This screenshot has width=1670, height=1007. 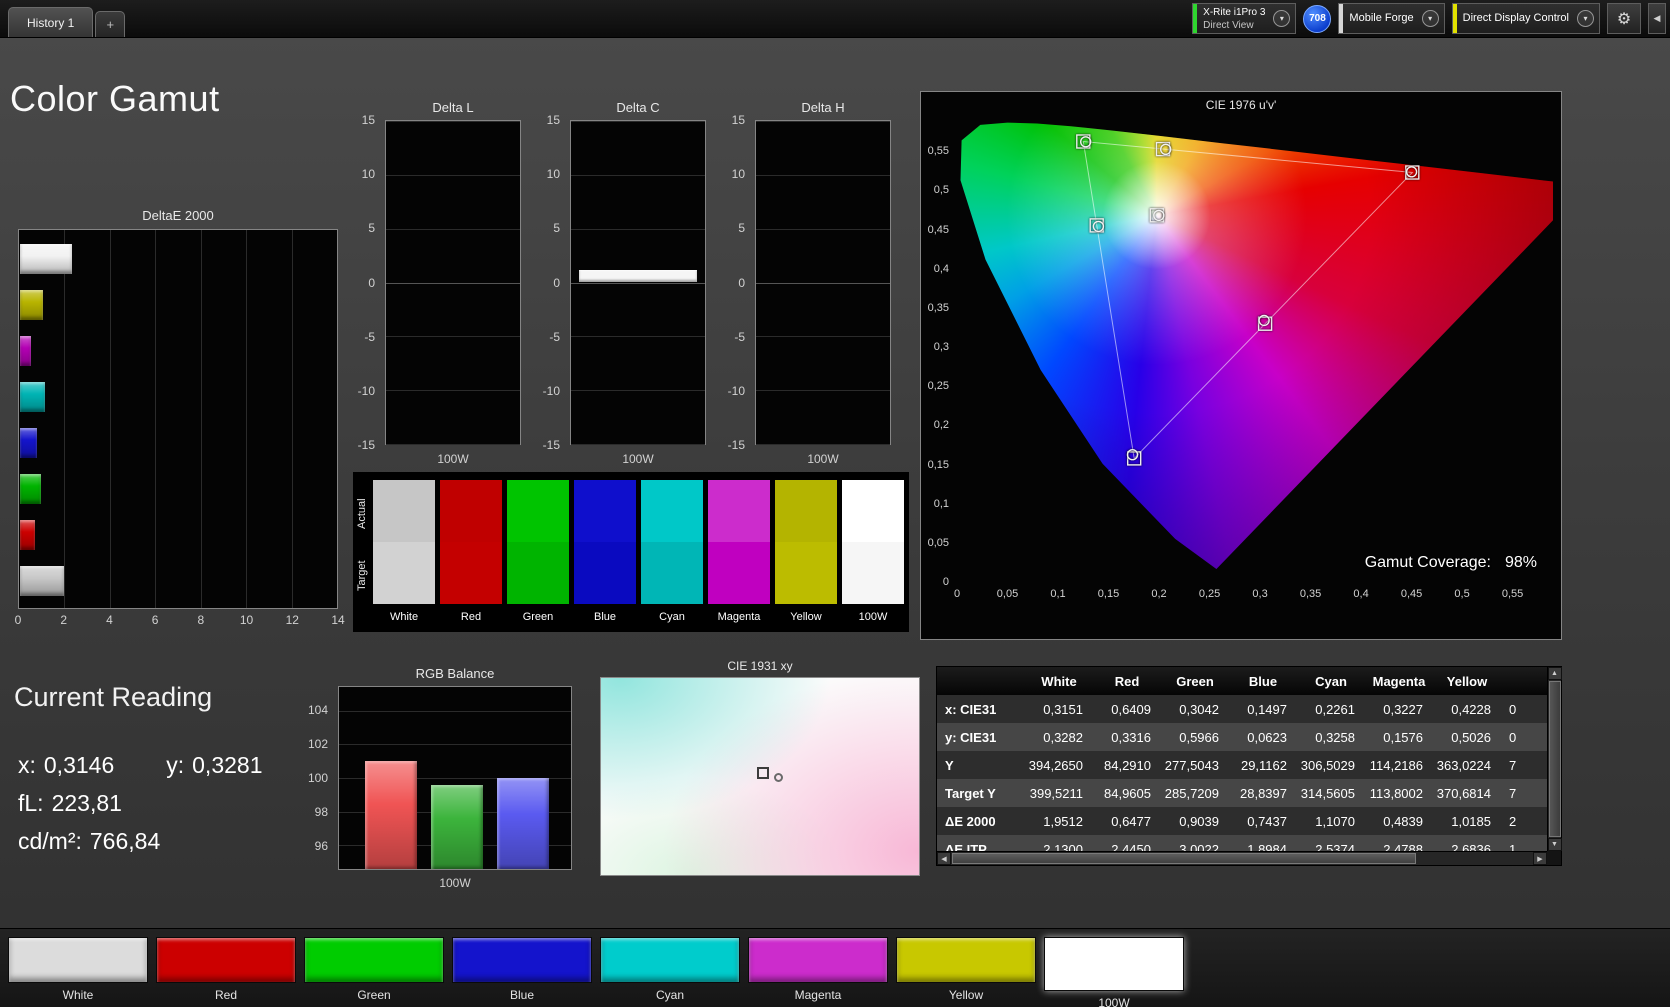 What do you see at coordinates (1059, 793) in the screenshot?
I see `table-cell: 399,5211` at bounding box center [1059, 793].